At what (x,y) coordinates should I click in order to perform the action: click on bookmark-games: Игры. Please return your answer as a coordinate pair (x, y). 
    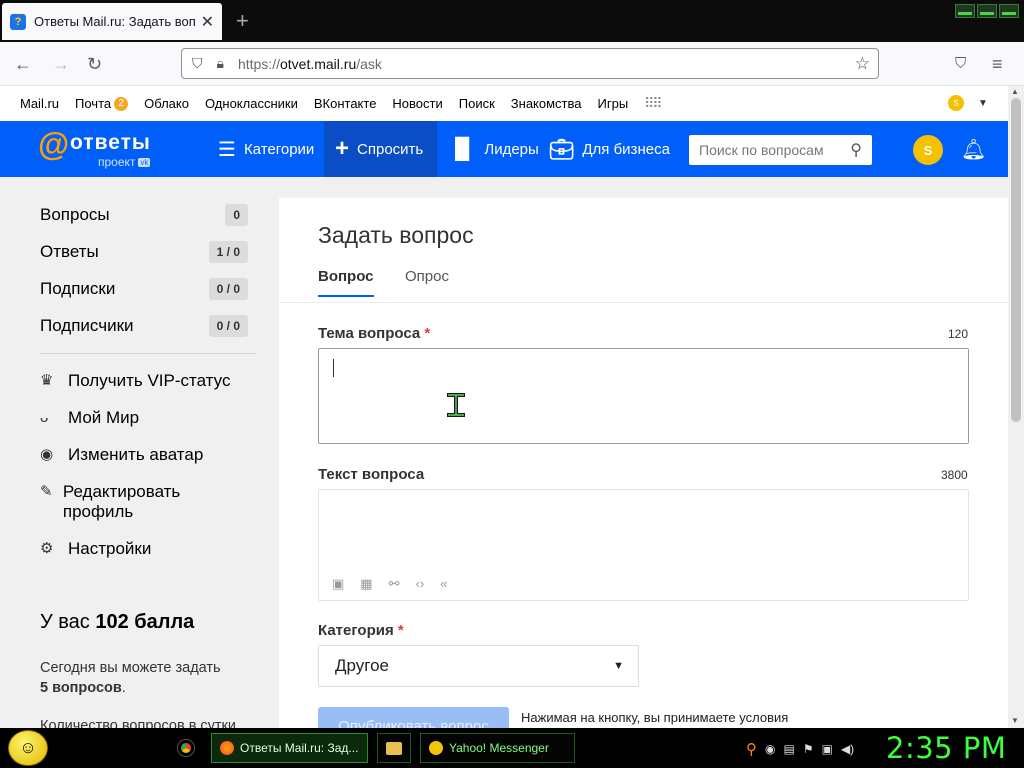
    Looking at the image, I should click on (613, 103).